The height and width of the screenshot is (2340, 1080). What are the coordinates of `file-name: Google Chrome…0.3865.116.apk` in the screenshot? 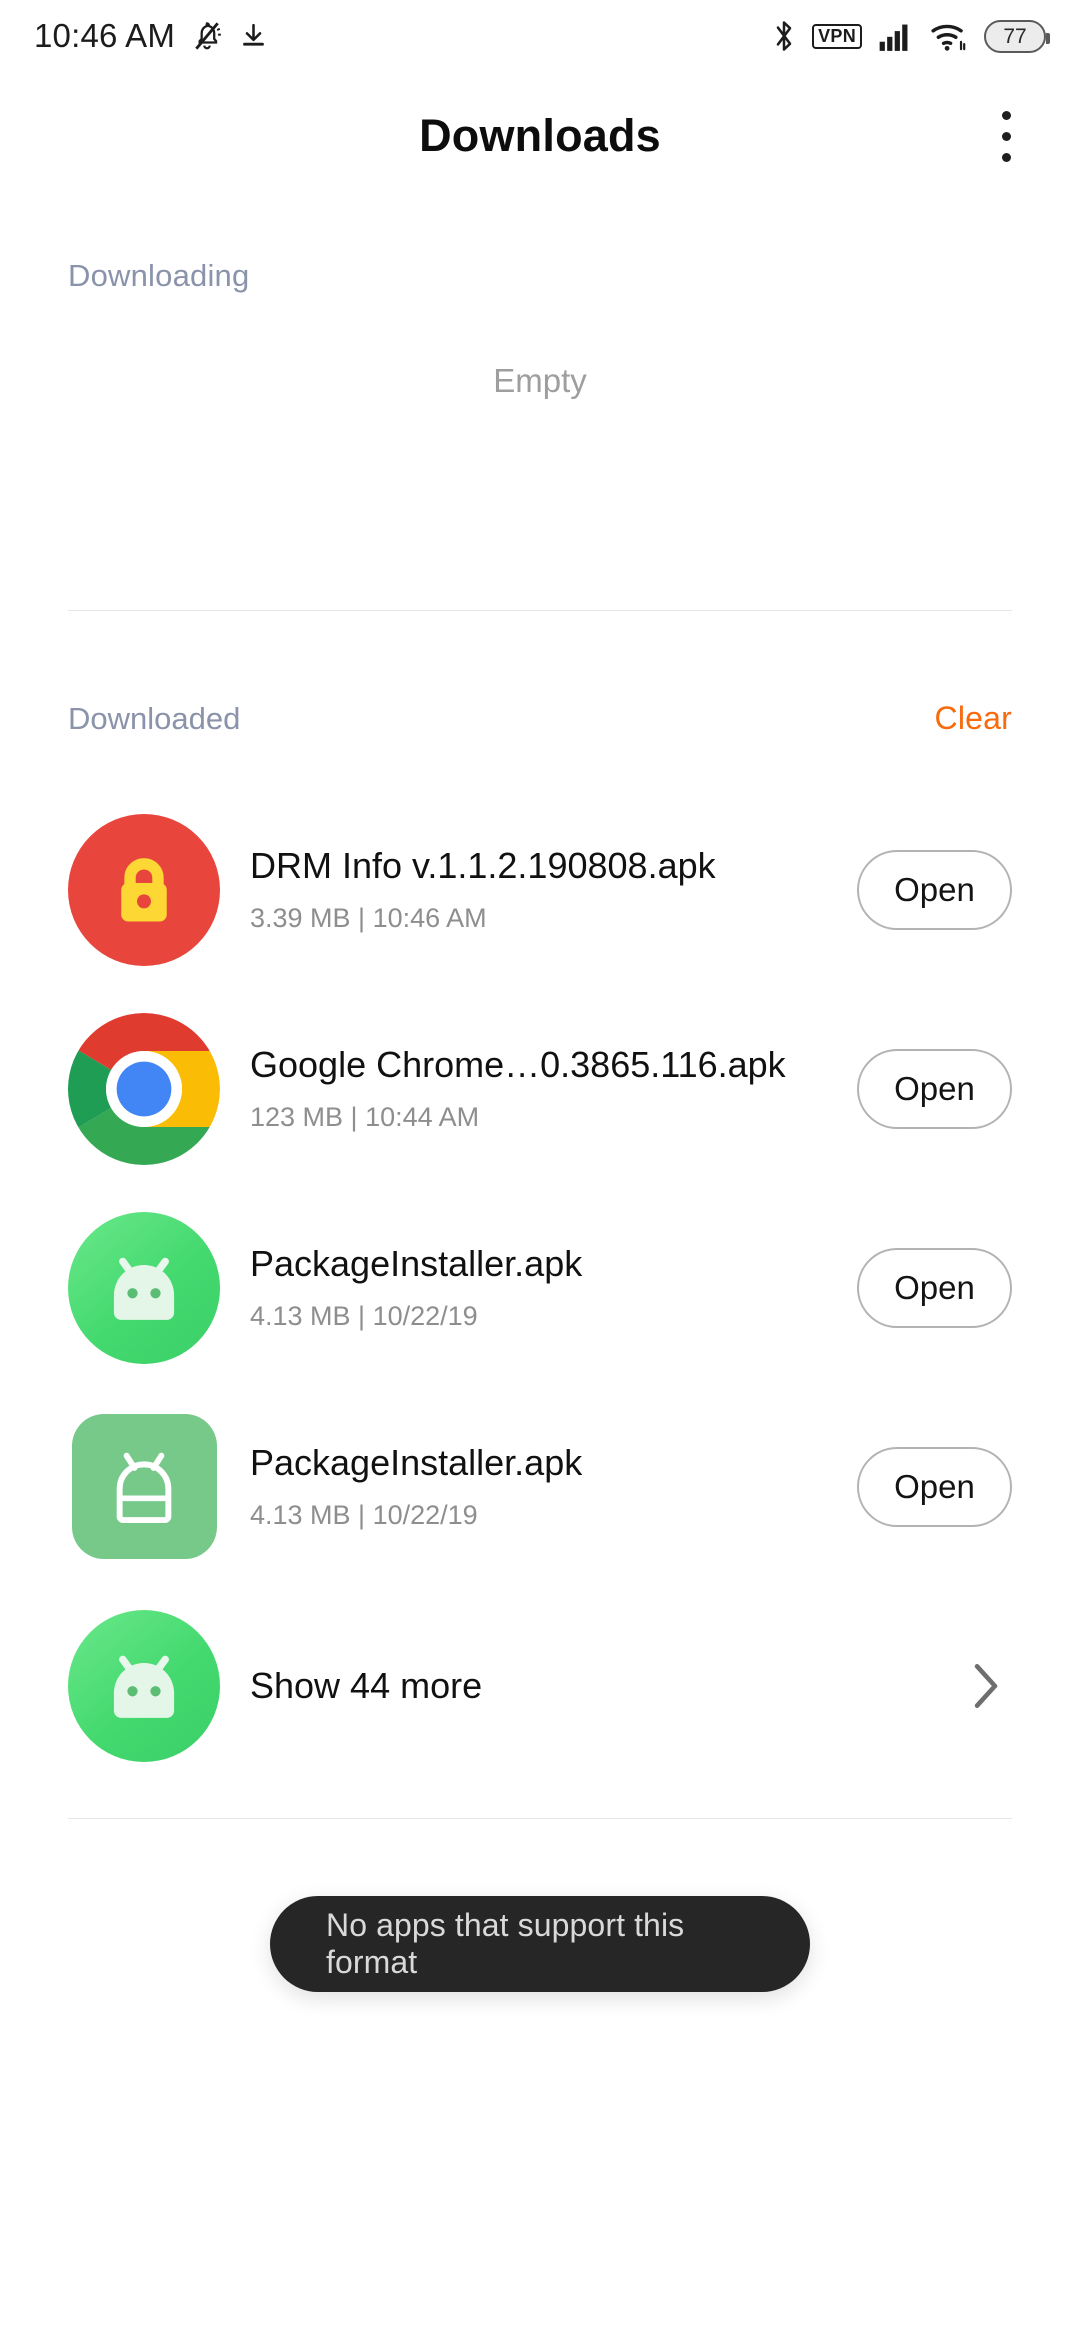 It's located at (518, 1064).